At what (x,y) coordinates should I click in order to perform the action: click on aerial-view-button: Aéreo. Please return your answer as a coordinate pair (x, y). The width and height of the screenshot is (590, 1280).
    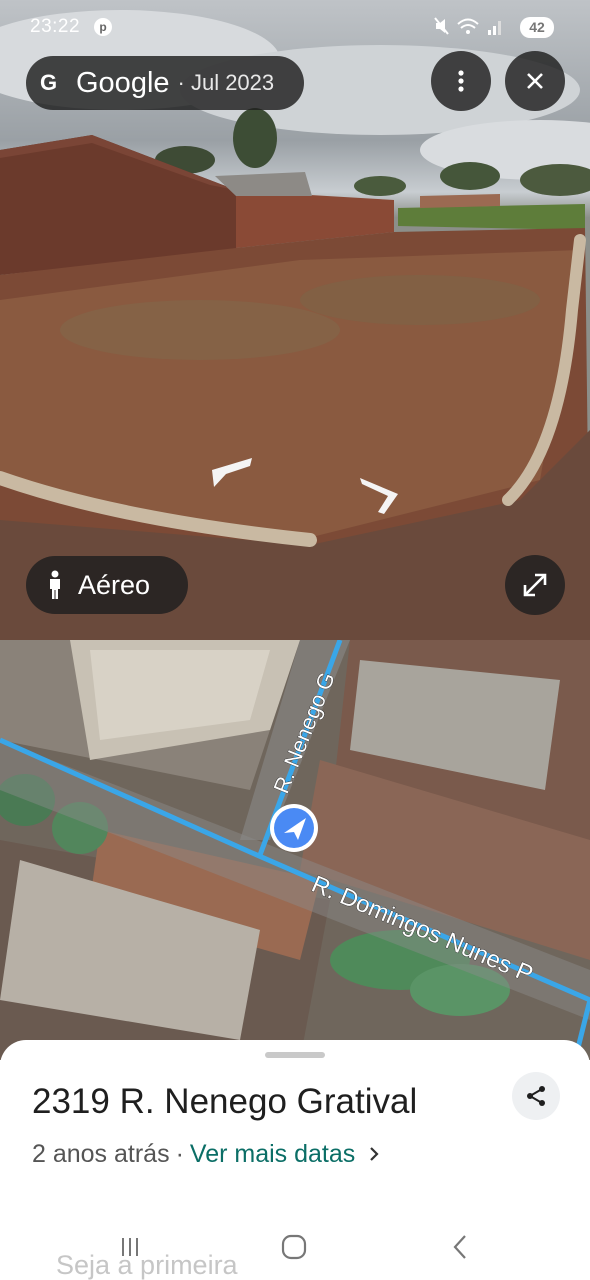
    Looking at the image, I should click on (107, 585).